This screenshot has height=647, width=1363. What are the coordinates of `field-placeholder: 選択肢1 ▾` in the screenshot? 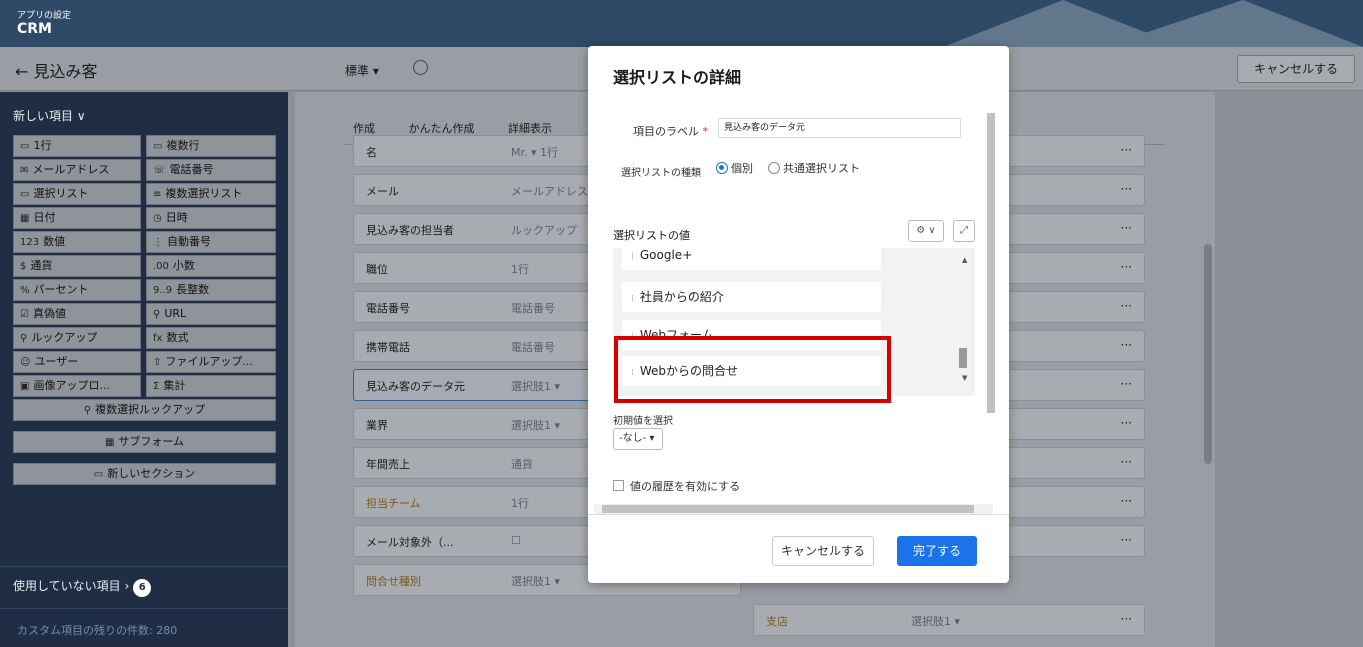 It's located at (936, 621).